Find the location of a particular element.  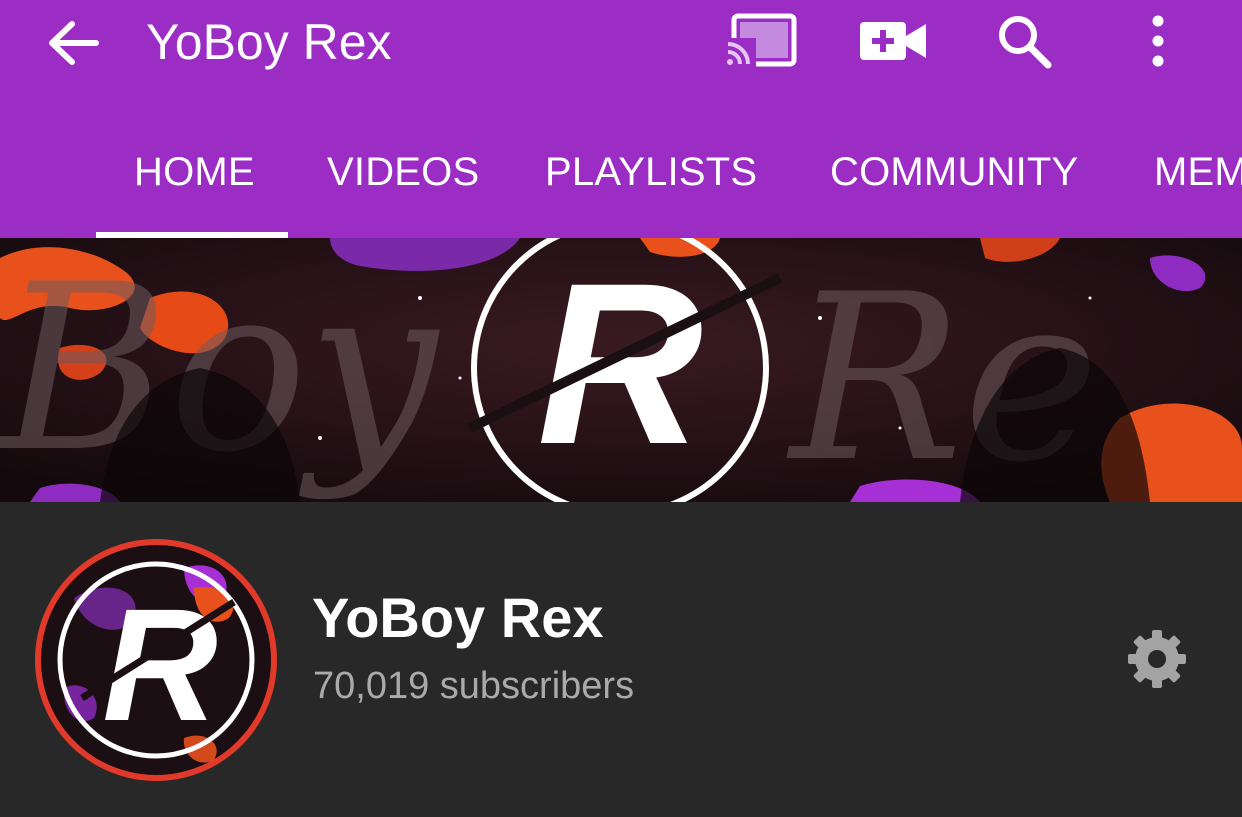

channel-name: YoBoy Rex is located at coordinates (458, 617).